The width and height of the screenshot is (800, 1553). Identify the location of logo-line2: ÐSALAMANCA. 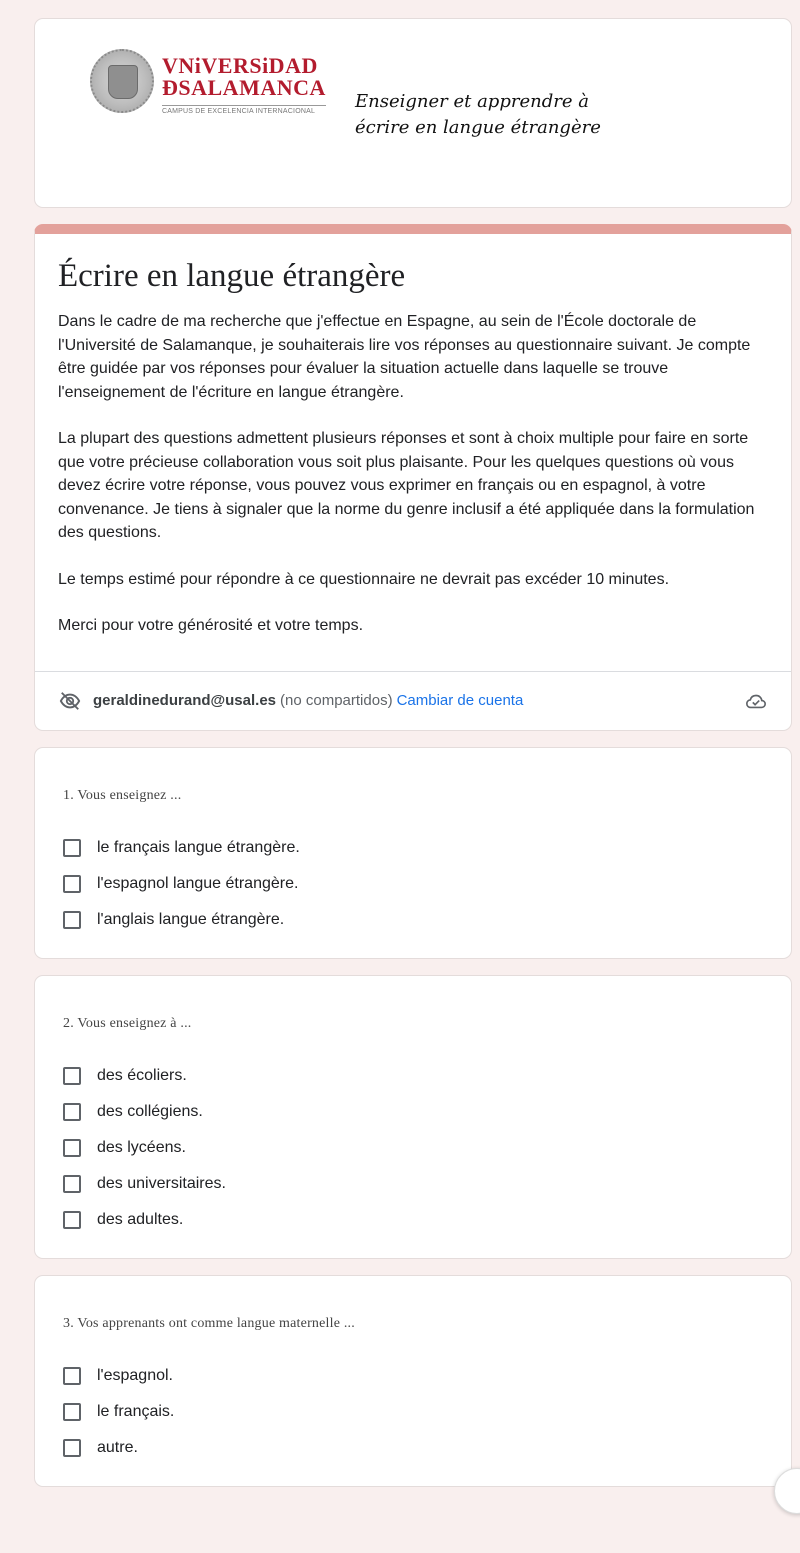
(244, 87).